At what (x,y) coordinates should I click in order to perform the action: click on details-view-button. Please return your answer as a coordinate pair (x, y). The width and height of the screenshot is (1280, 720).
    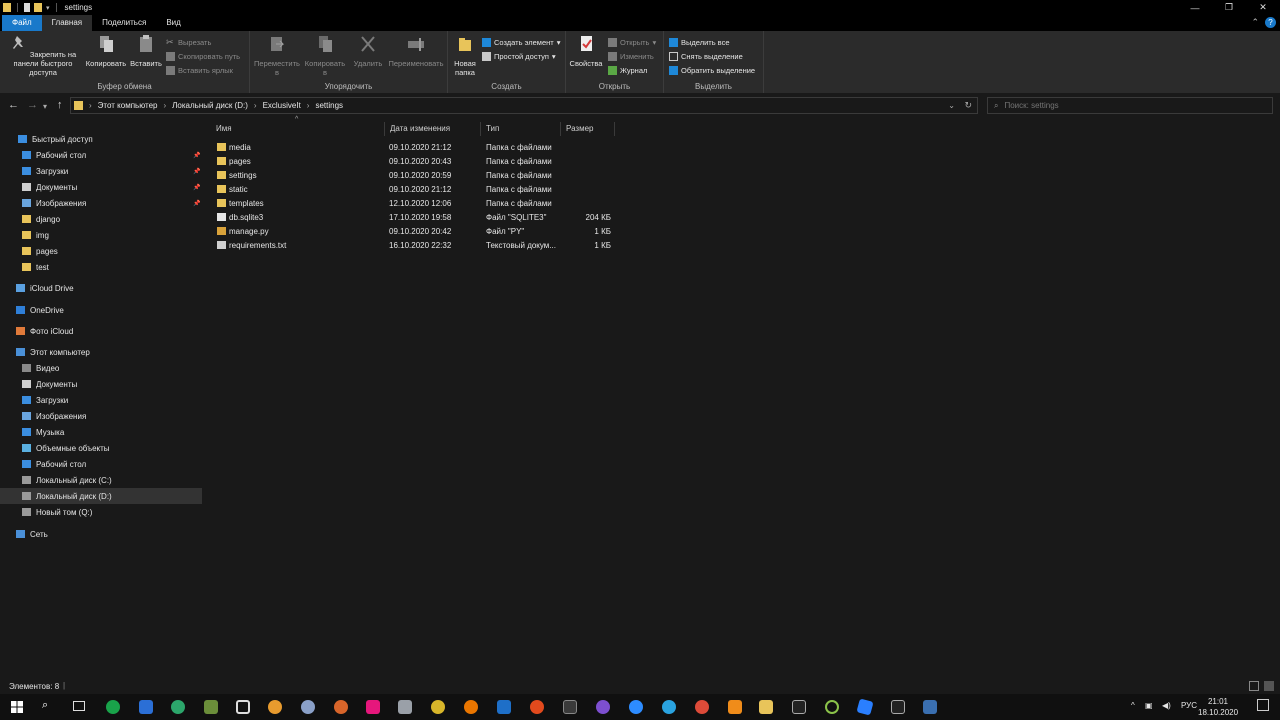
    Looking at the image, I should click on (1254, 686).